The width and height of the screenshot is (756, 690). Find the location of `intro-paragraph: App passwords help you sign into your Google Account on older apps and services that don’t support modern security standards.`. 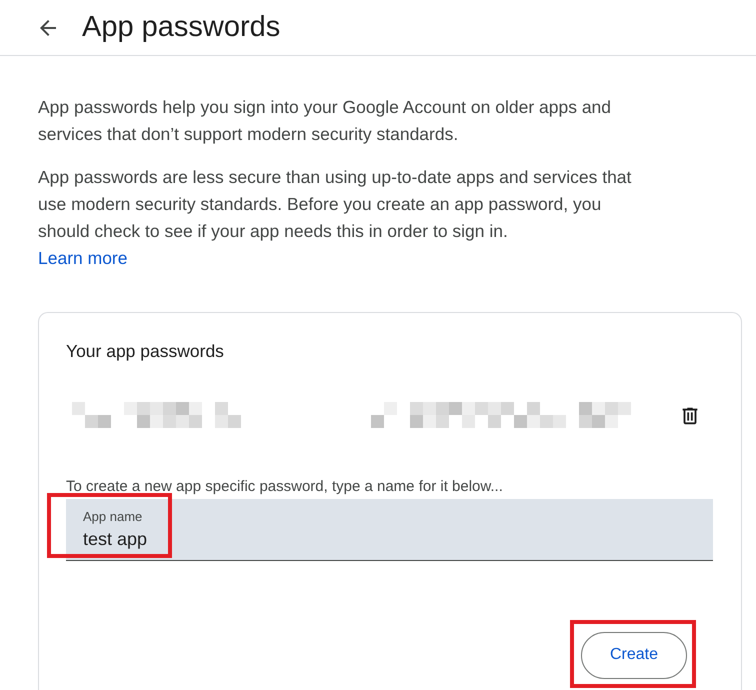

intro-paragraph: App passwords help you sign into your Google Account on older apps and services that don’t support modern security standards. is located at coordinates (325, 121).